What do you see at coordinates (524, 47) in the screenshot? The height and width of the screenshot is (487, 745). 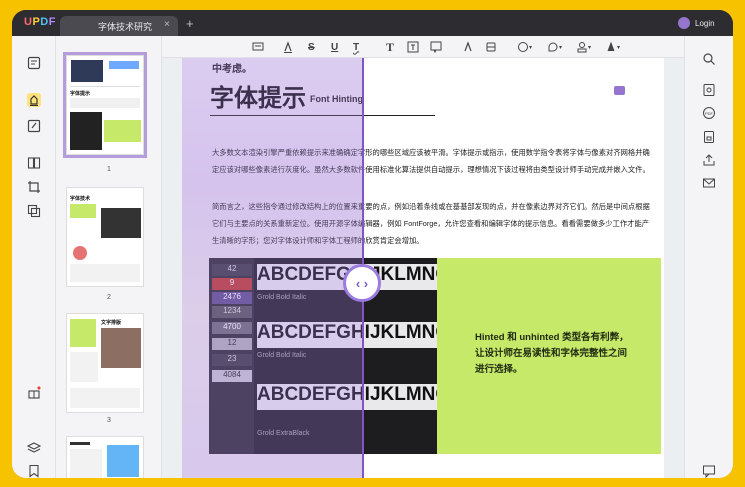 I see `shape-icon: ▾` at bounding box center [524, 47].